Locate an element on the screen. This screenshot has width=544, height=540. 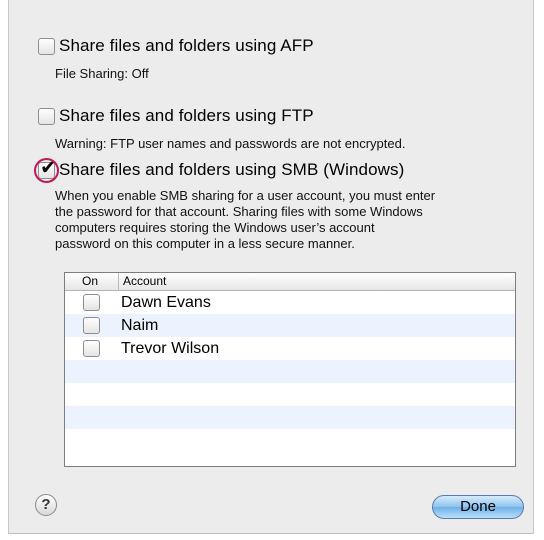
highlight-ring is located at coordinates (46, 170).